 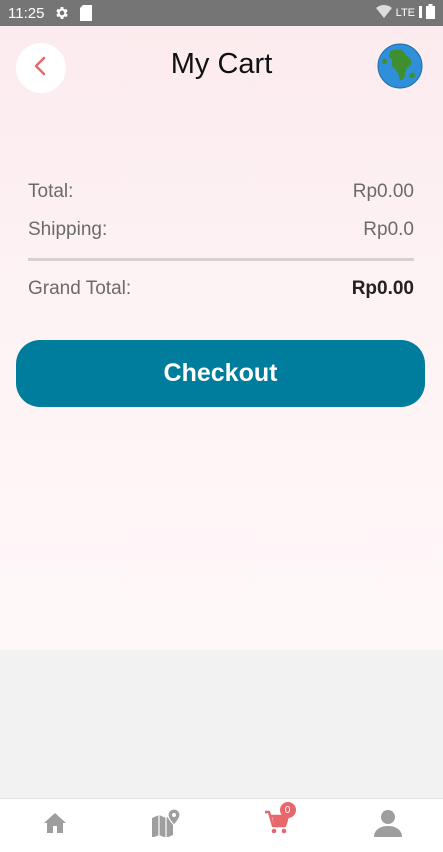 I want to click on status-right: LTE, so click(x=405, y=13).